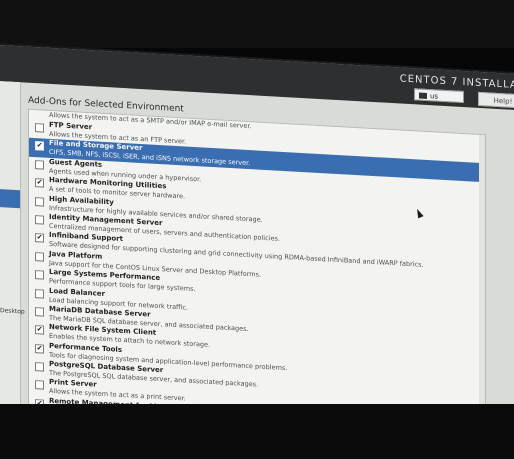  I want to click on environment-list-pane: Desktop, so click(12, 251).